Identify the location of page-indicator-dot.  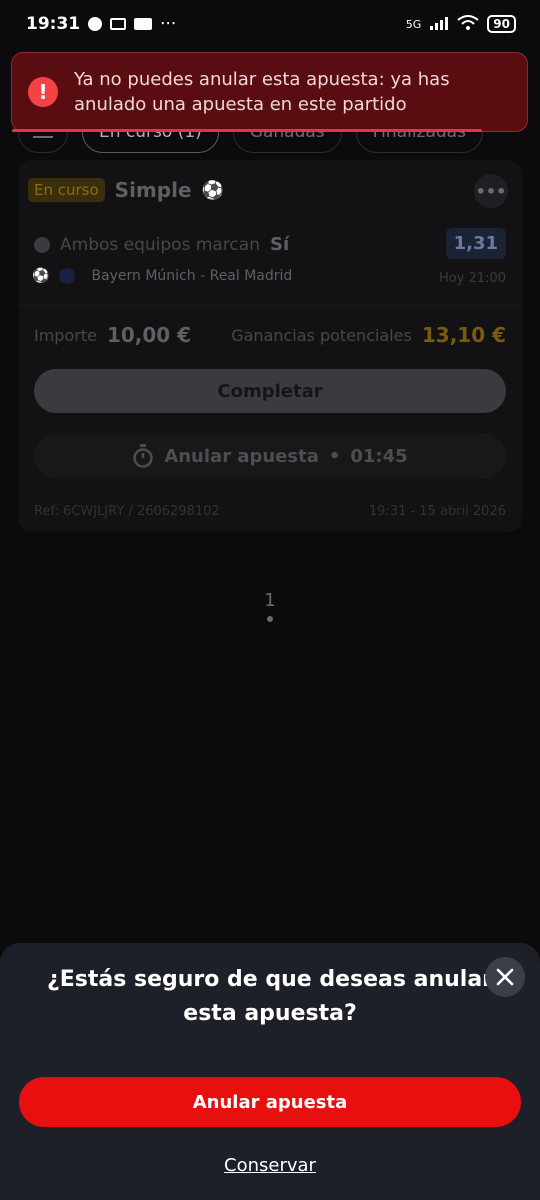
(270, 619).